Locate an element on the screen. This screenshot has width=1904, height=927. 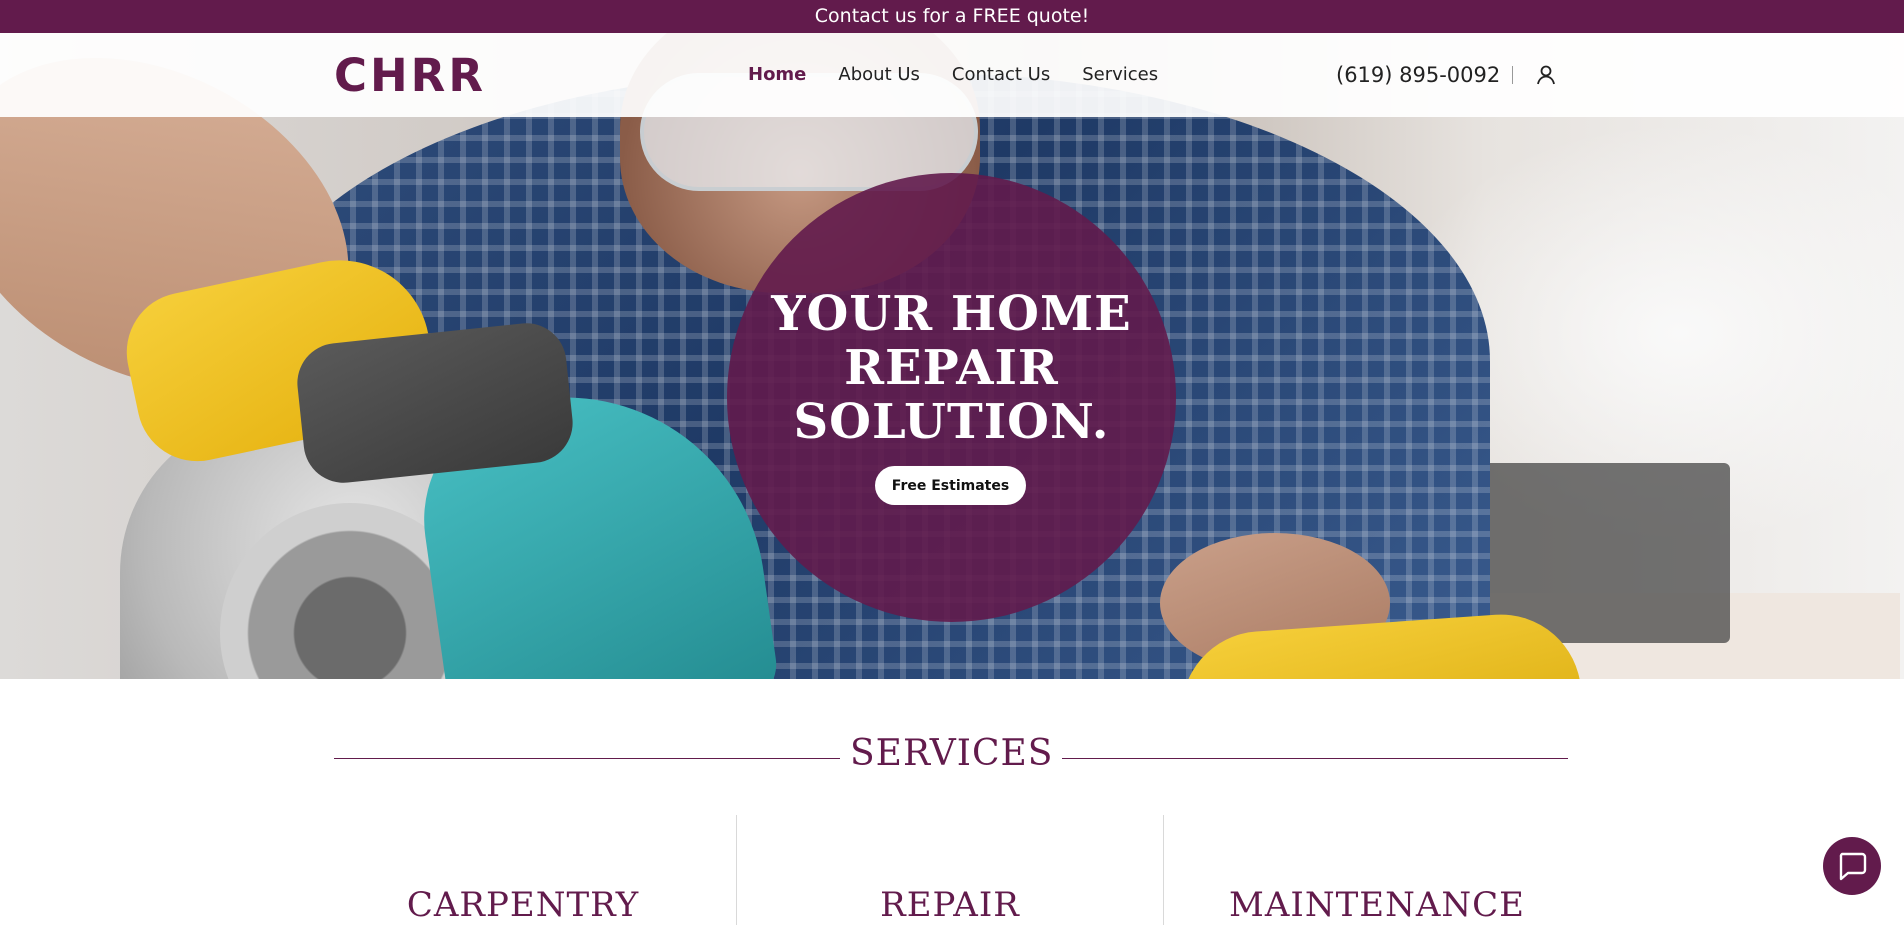
service-title-repair: REPAIR is located at coordinates (950, 905).